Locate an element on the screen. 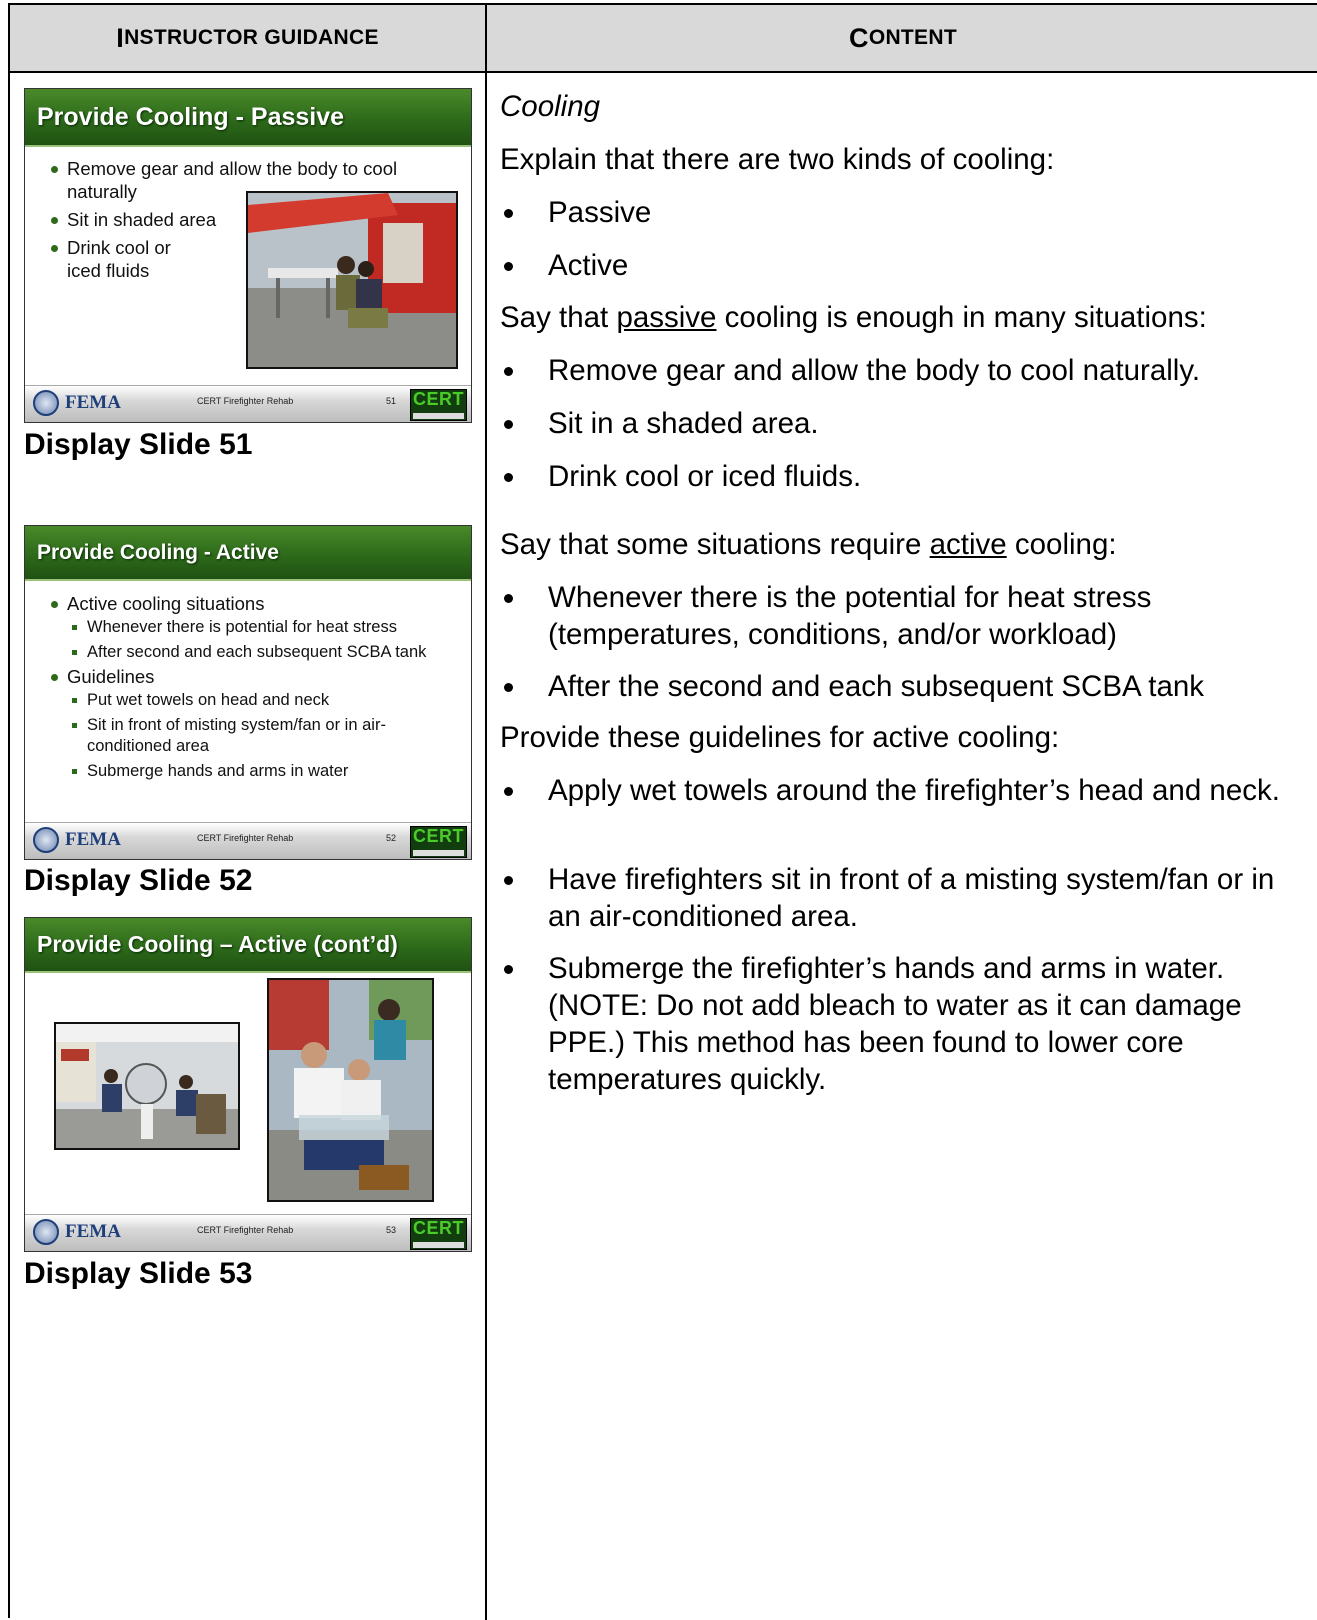 The height and width of the screenshot is (1620, 1317). slide-bullet: Active cooling situations is located at coordinates (237, 603).